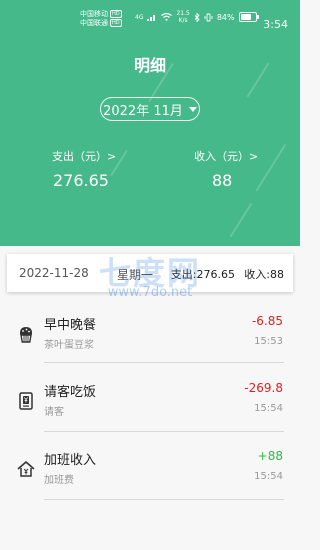 Image resolution: width=320 pixels, height=550 pixels. What do you see at coordinates (268, 341) in the screenshot?
I see `record-time: 15:53` at bounding box center [268, 341].